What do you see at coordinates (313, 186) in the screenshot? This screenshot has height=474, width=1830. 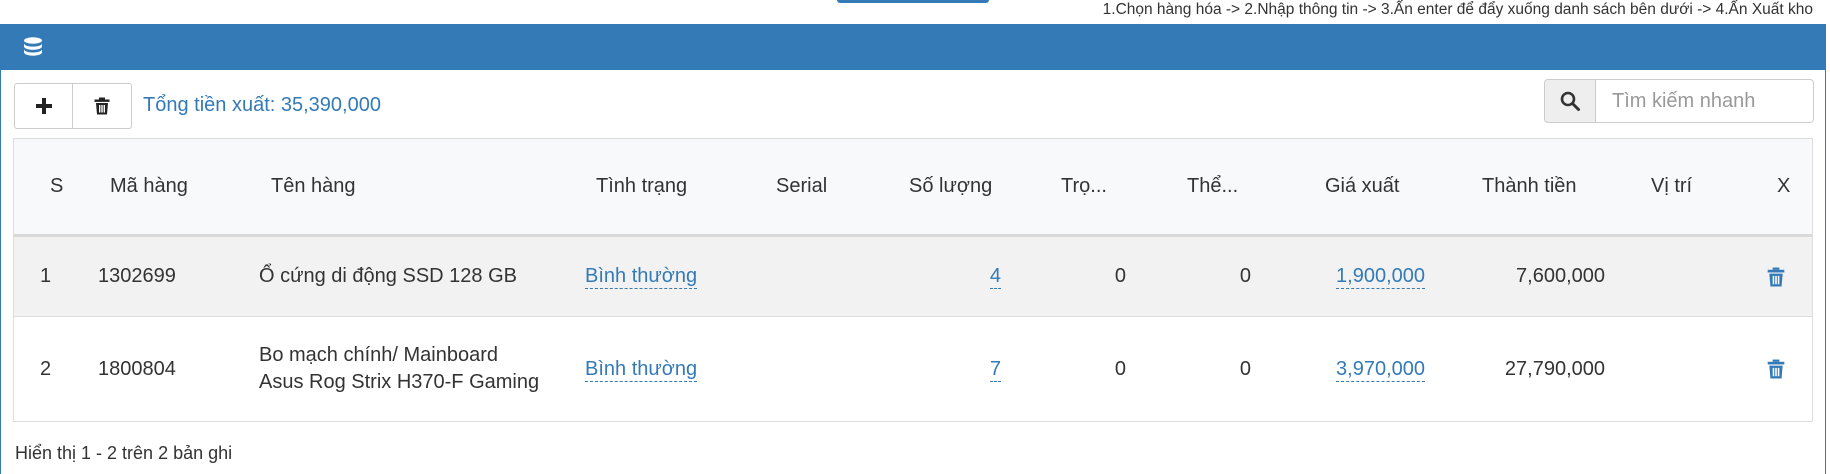 I see `column-header-name: Tên hàng` at bounding box center [313, 186].